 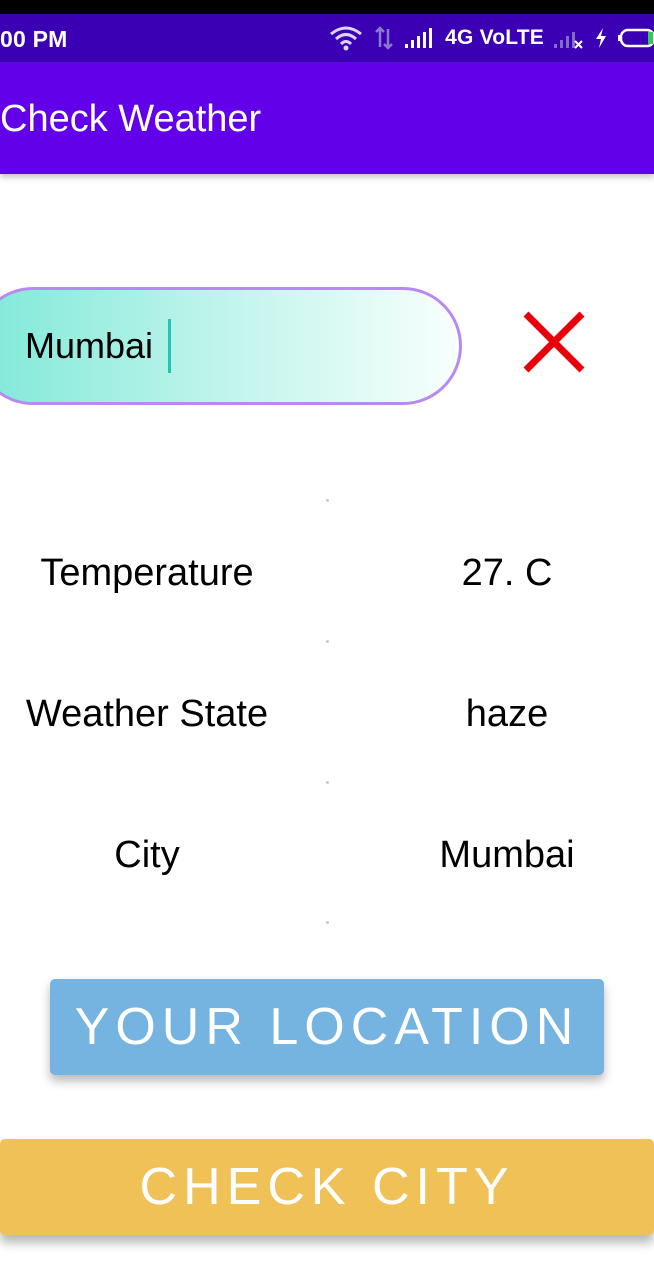 I want to click on city-input, so click(x=231, y=346).